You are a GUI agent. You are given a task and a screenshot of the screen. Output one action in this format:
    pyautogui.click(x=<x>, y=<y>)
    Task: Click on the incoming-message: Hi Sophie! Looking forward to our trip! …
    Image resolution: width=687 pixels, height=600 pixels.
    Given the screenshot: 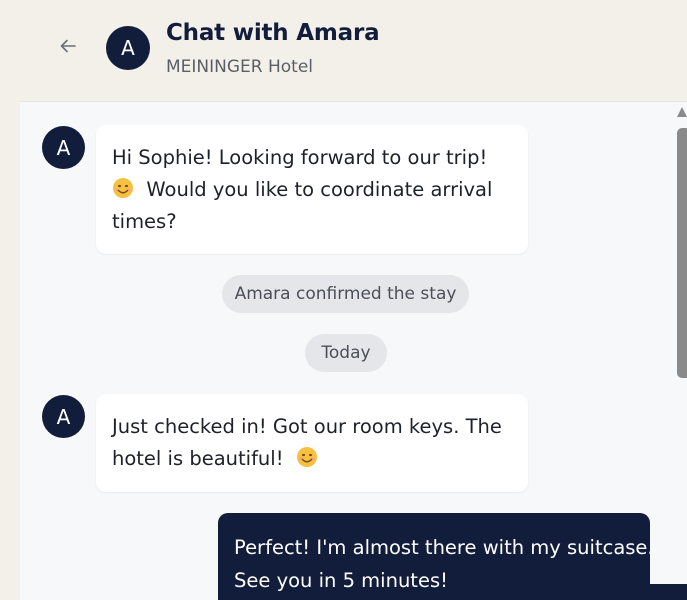 What is the action you would take?
    pyautogui.click(x=312, y=189)
    